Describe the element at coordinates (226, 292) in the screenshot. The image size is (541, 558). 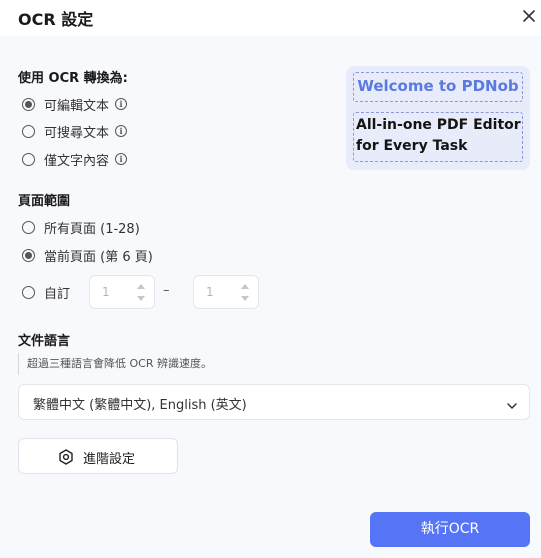
I see `range-to-stepper: 1` at that location.